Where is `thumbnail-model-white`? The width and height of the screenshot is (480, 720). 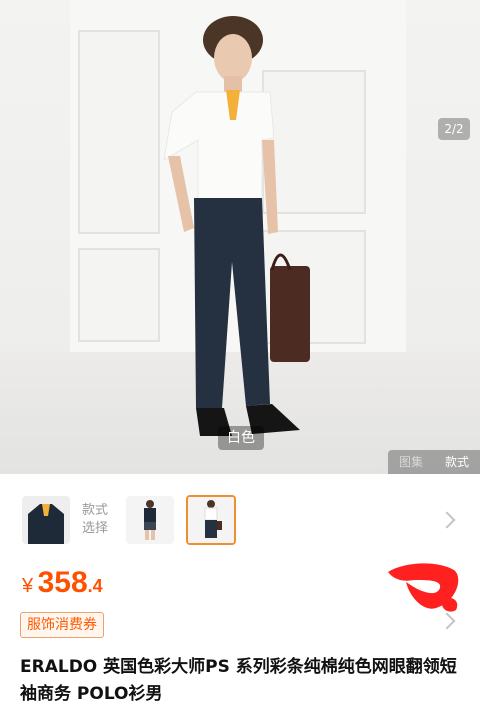
thumbnail-model-white is located at coordinates (211, 520).